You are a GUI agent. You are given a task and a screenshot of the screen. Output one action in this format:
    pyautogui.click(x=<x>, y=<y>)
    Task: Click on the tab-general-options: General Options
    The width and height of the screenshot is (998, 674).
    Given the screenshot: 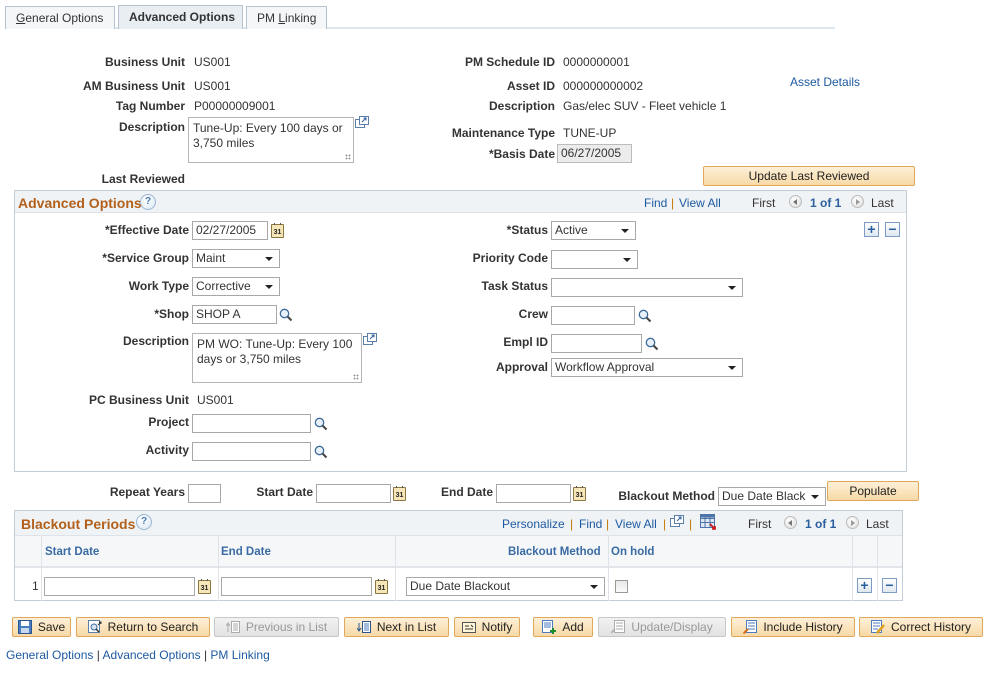 What is the action you would take?
    pyautogui.click(x=60, y=17)
    